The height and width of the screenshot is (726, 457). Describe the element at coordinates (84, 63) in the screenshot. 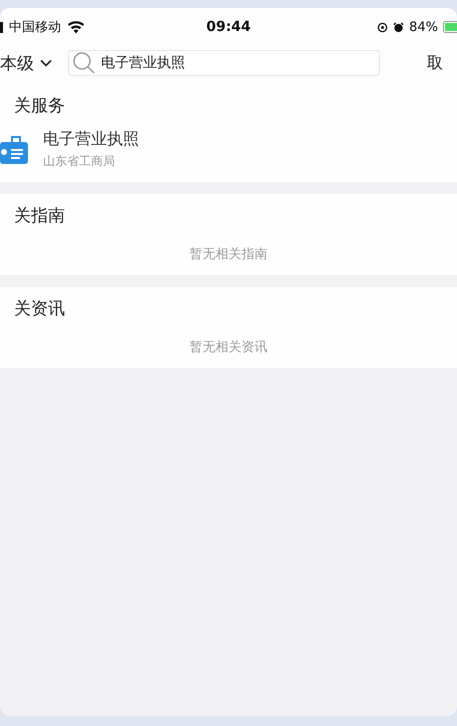

I see `search-icon` at that location.